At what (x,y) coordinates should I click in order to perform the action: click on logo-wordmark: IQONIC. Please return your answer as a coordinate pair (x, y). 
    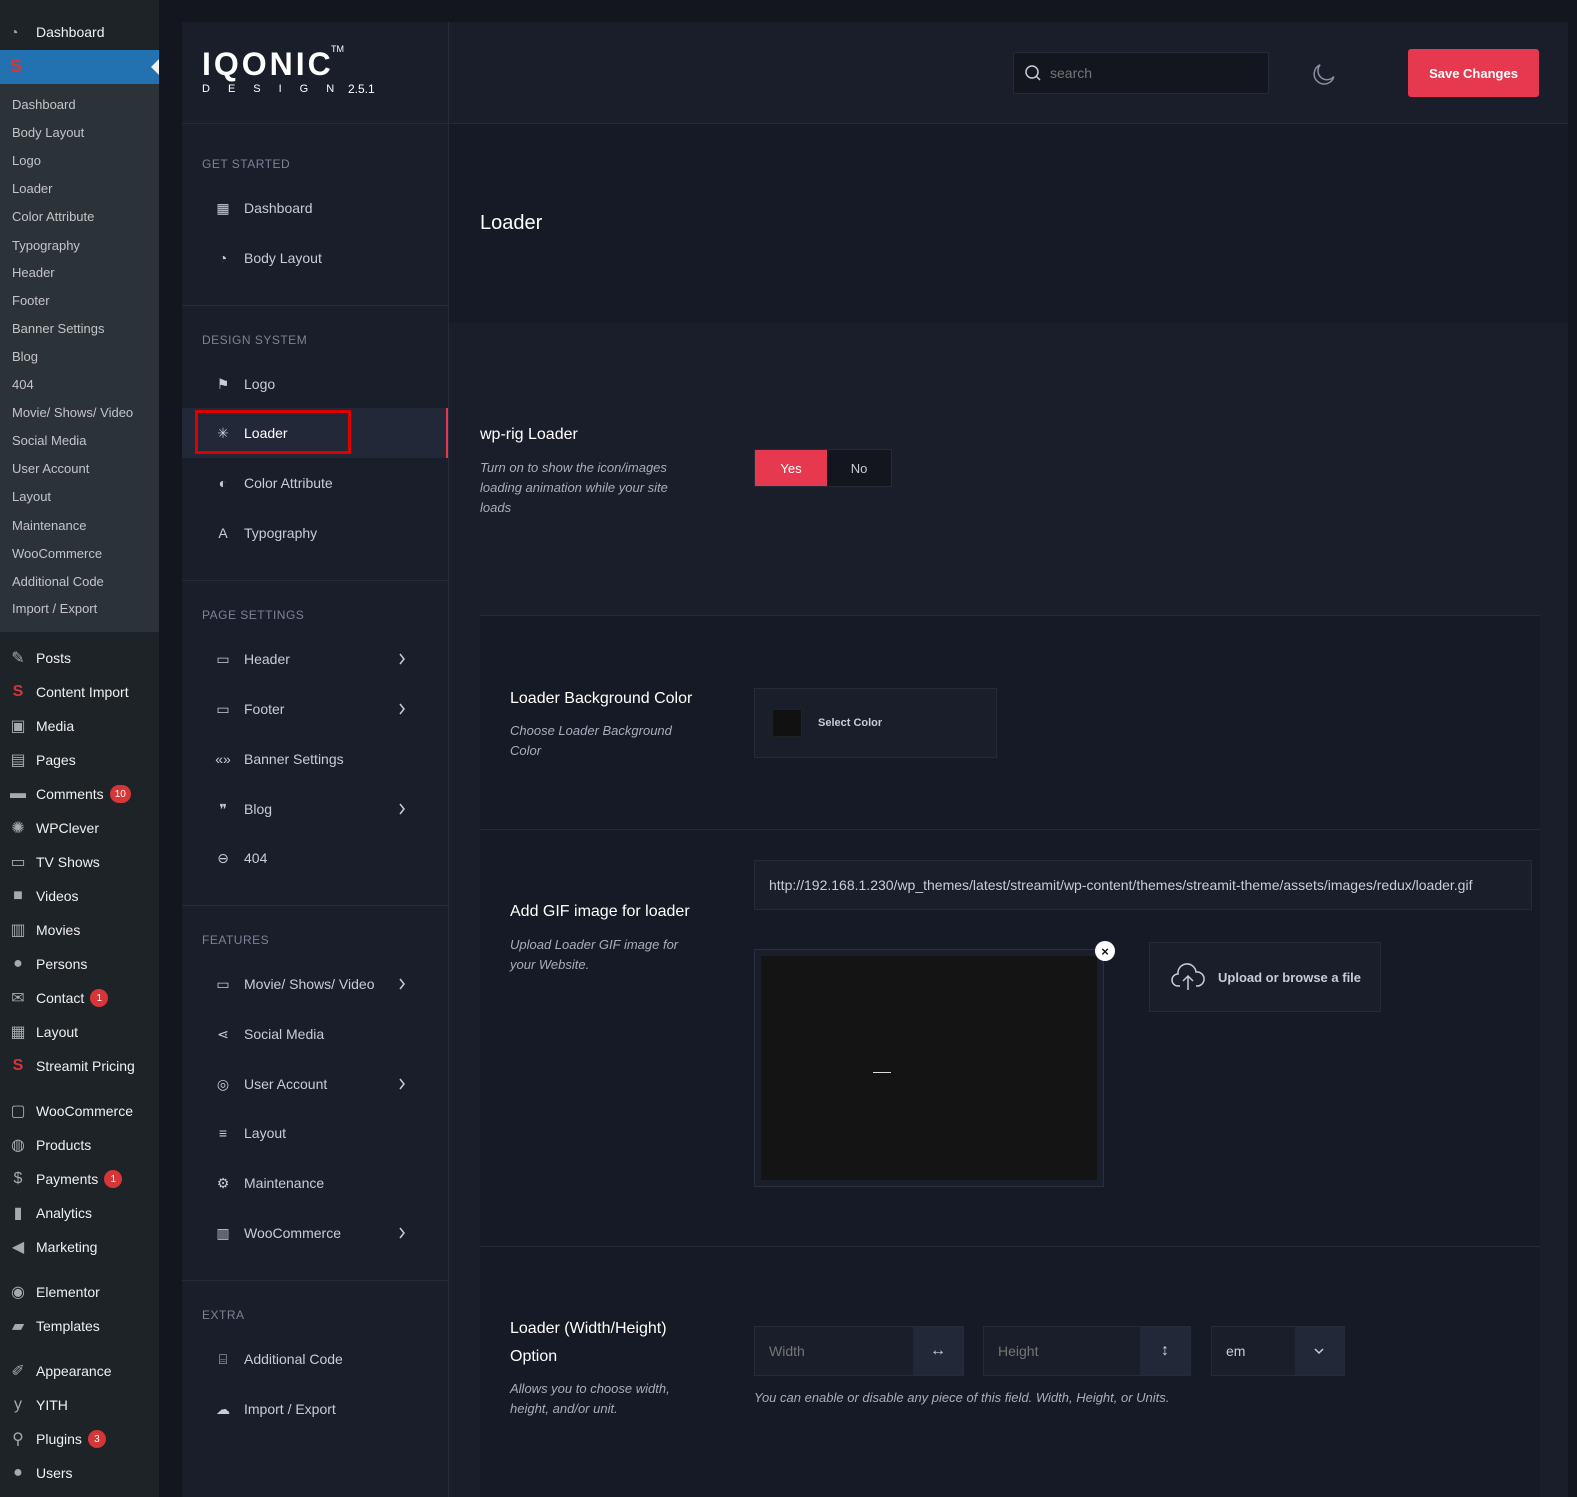
    Looking at the image, I should click on (268, 64).